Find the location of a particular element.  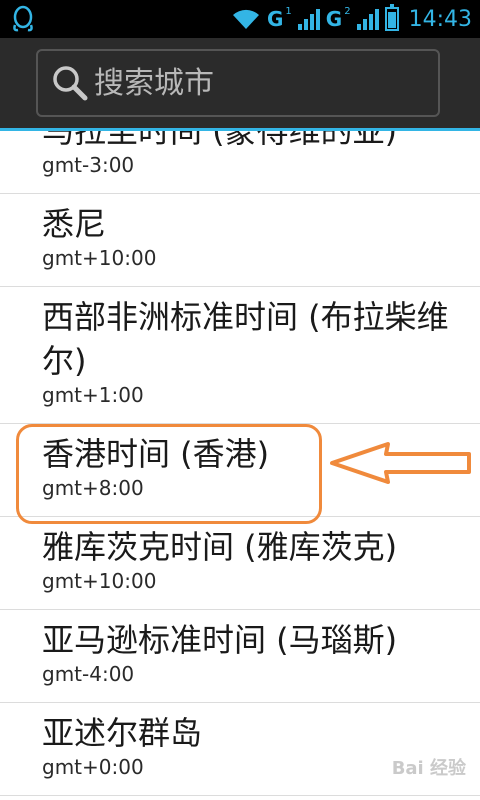

battery-icon is located at coordinates (391, 17).